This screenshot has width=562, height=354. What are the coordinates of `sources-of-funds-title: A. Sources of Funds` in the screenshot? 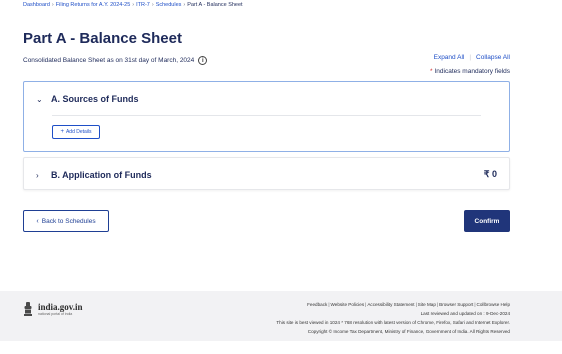 It's located at (95, 99).